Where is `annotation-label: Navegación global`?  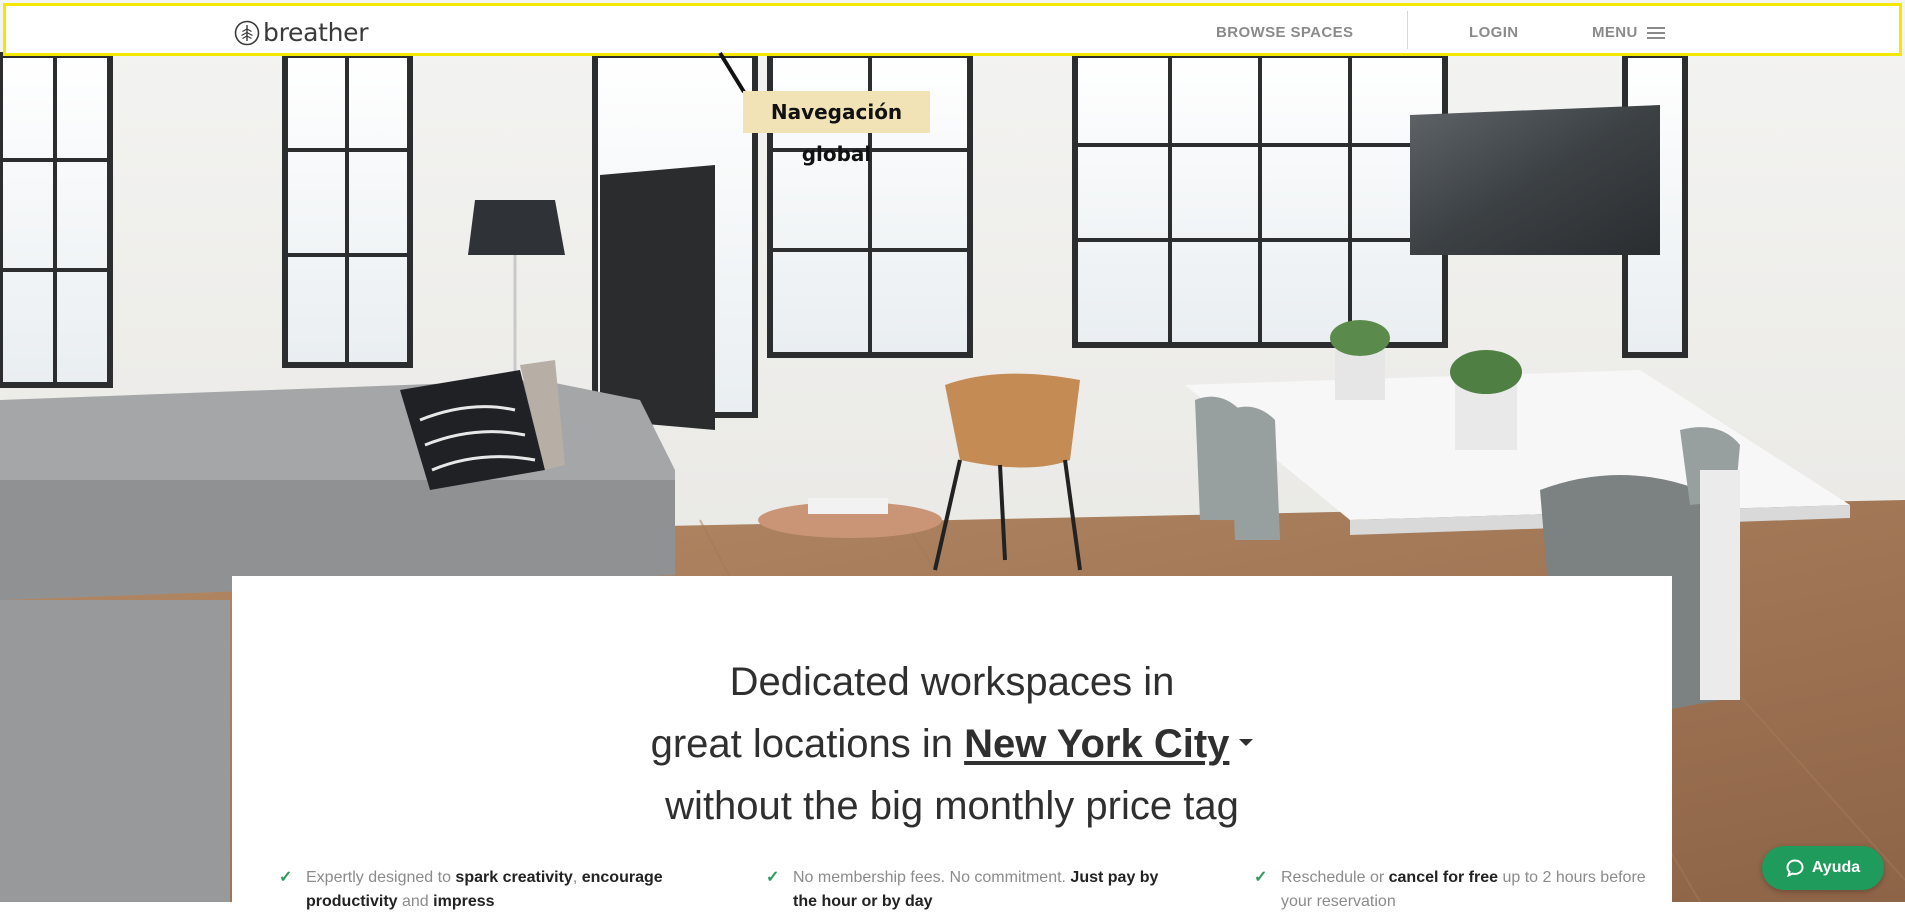
annotation-label: Navegación global is located at coordinates (836, 128).